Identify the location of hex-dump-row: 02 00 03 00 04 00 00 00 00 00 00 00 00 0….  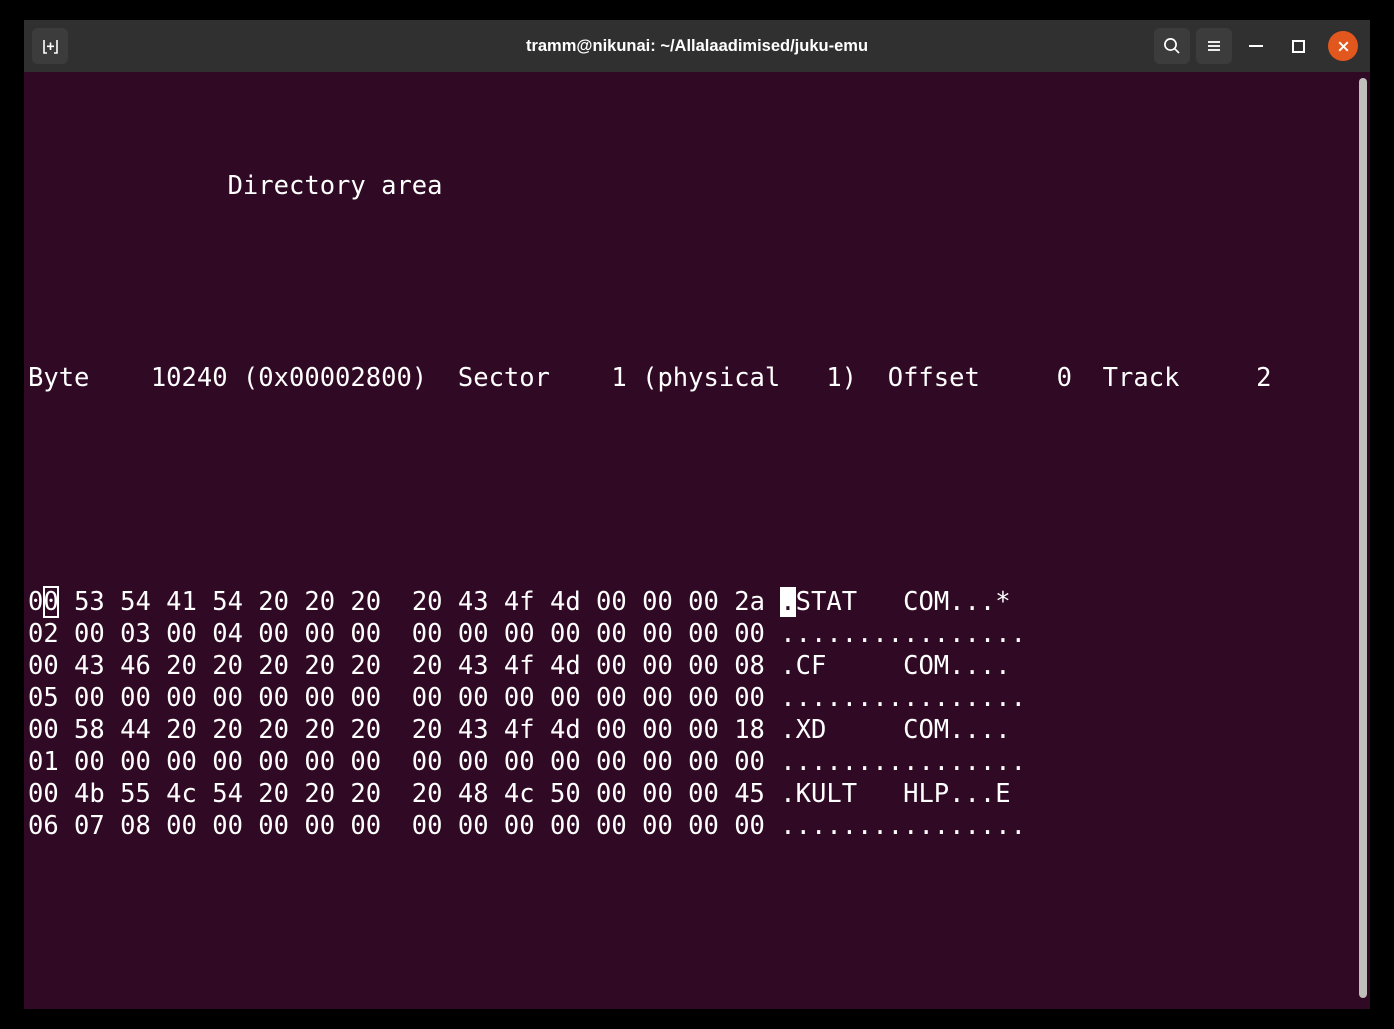
(650, 634).